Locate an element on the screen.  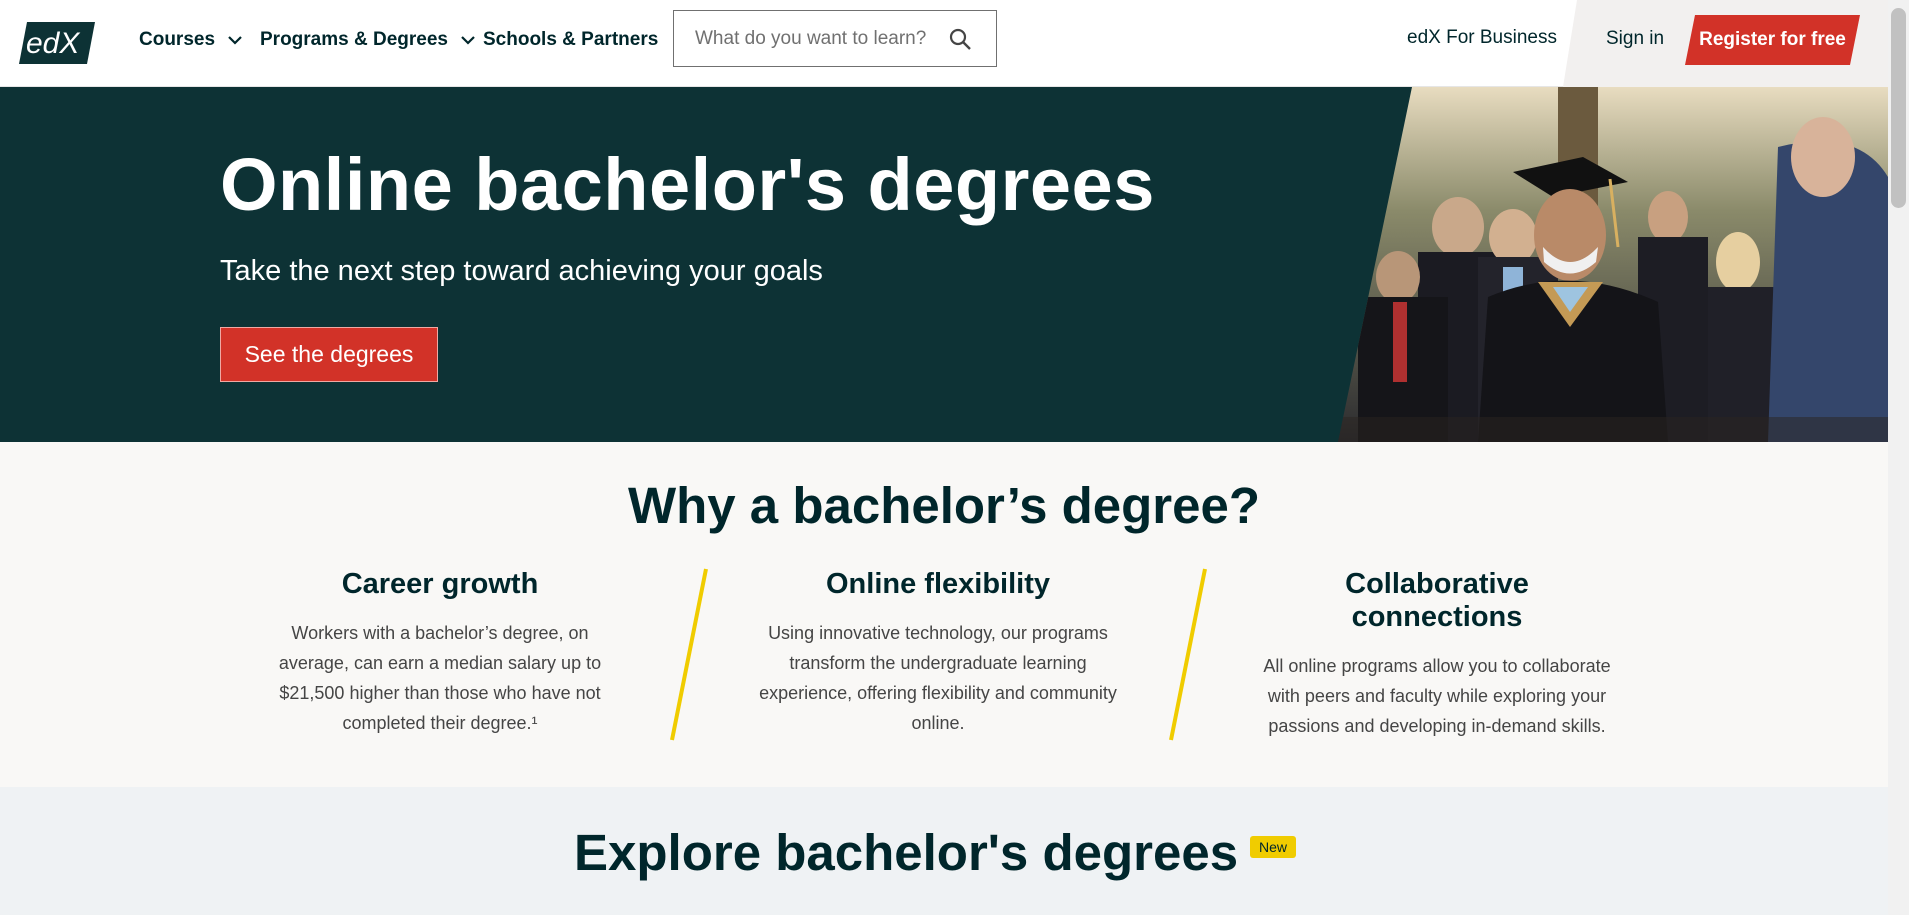
graduates-photo is located at coordinates (1613, 264).